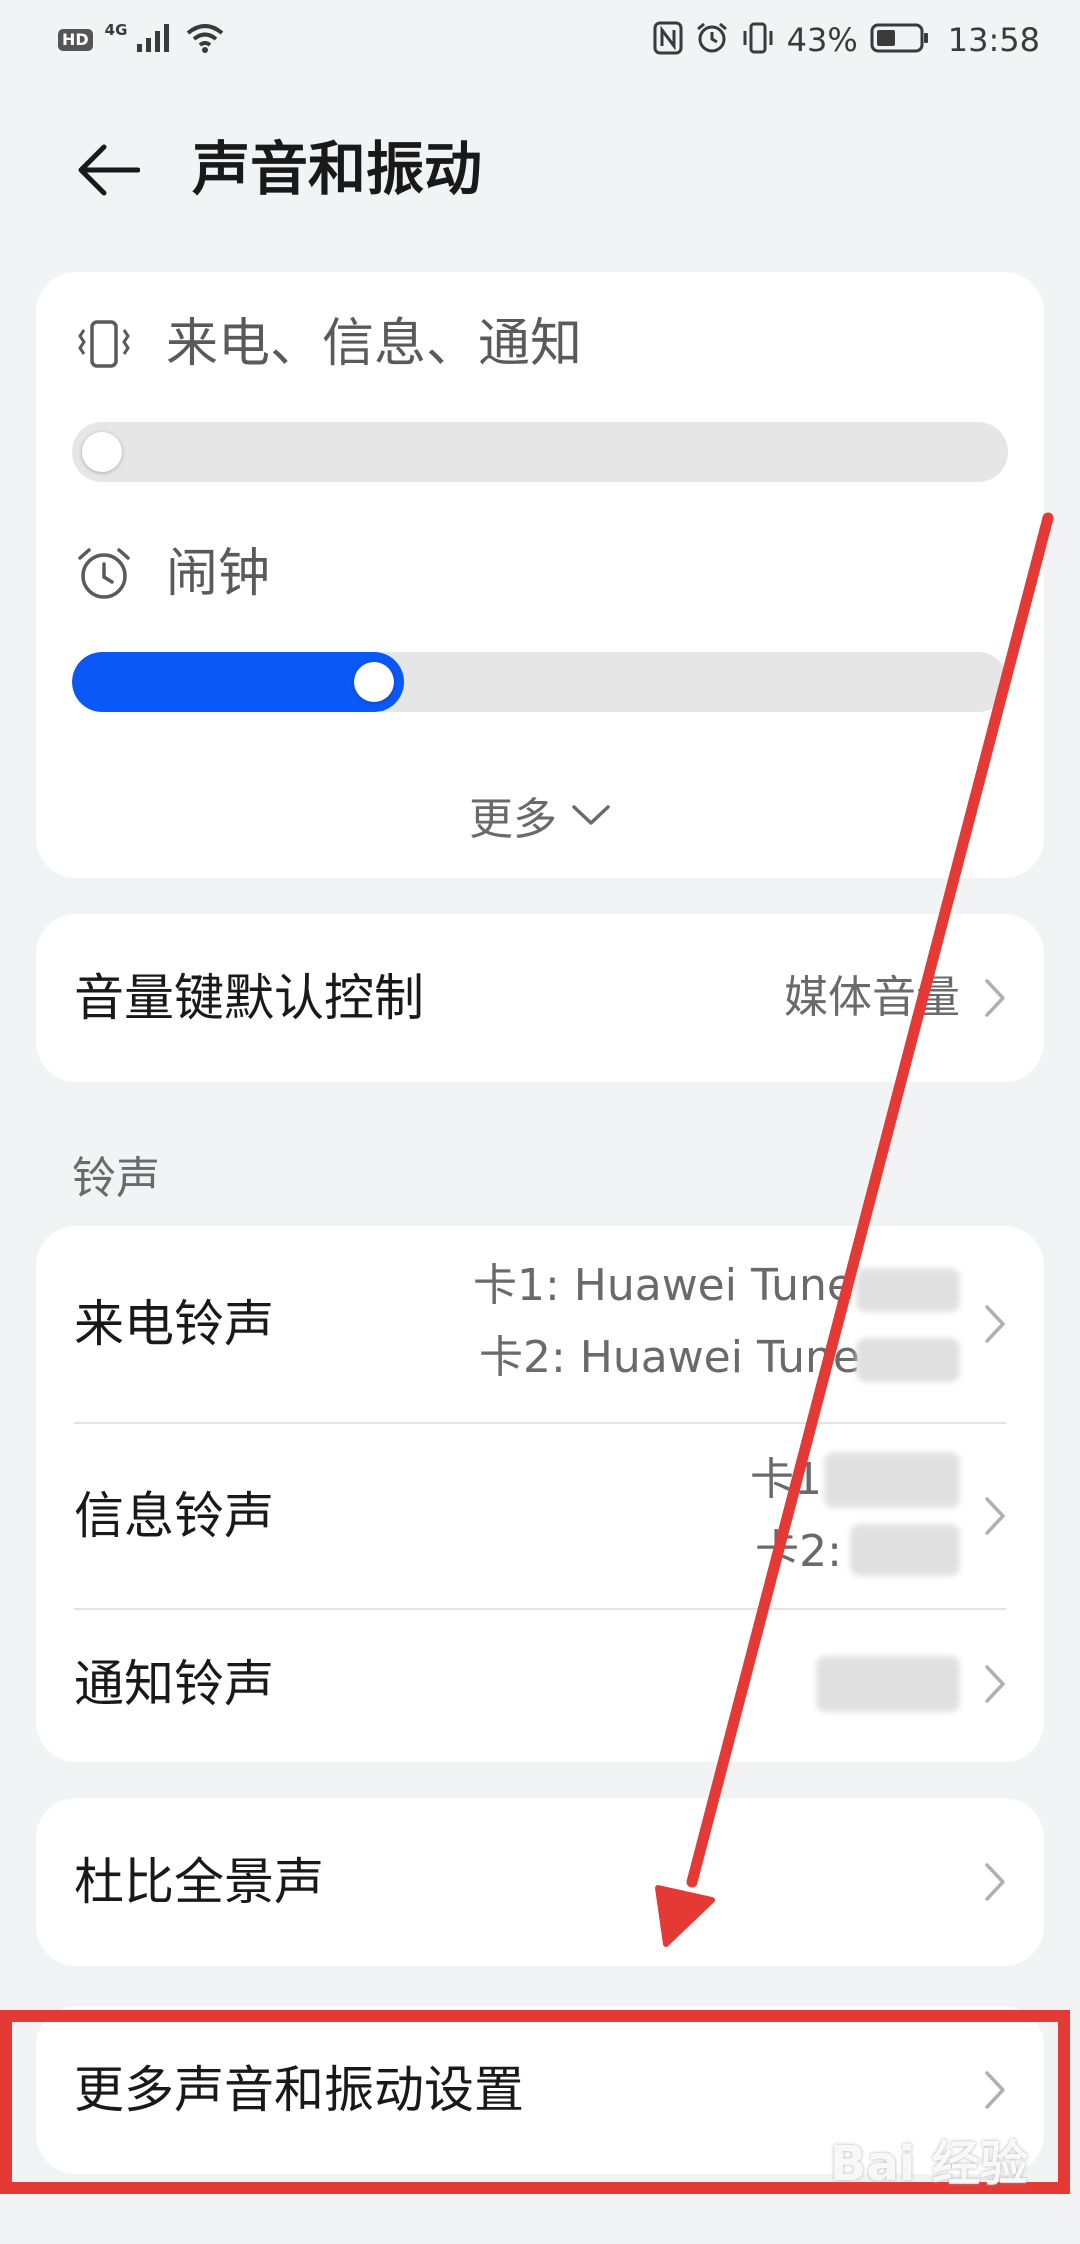 This screenshot has height=2244, width=1080. Describe the element at coordinates (758, 40) in the screenshot. I see `vibrate-status-icon` at that location.